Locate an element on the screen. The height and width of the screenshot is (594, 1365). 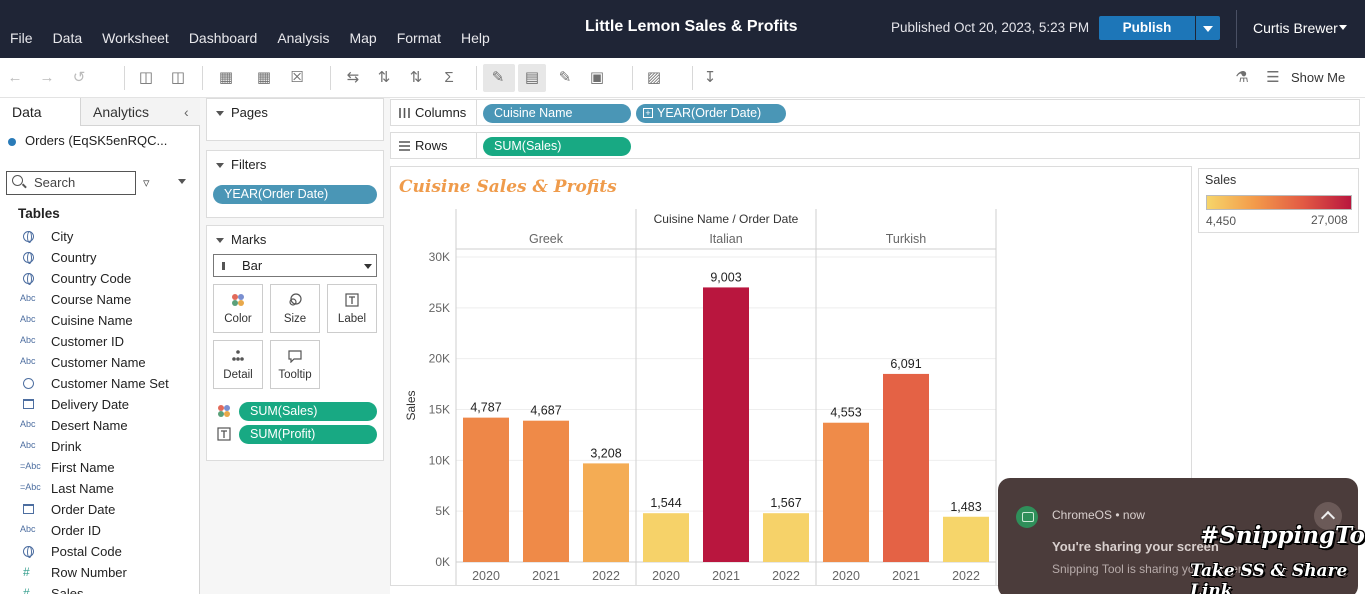
tab-analytics: Analytics is located at coordinates (140, 112).